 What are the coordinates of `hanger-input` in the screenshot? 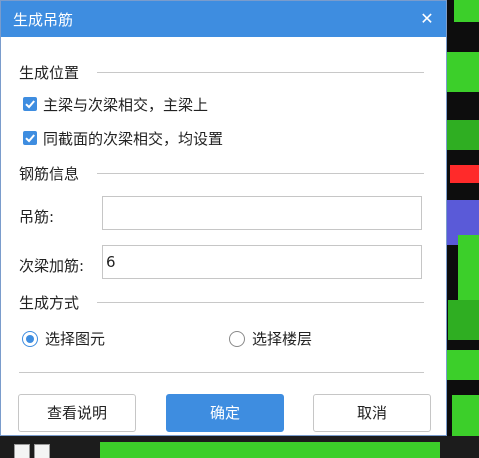 It's located at (262, 213).